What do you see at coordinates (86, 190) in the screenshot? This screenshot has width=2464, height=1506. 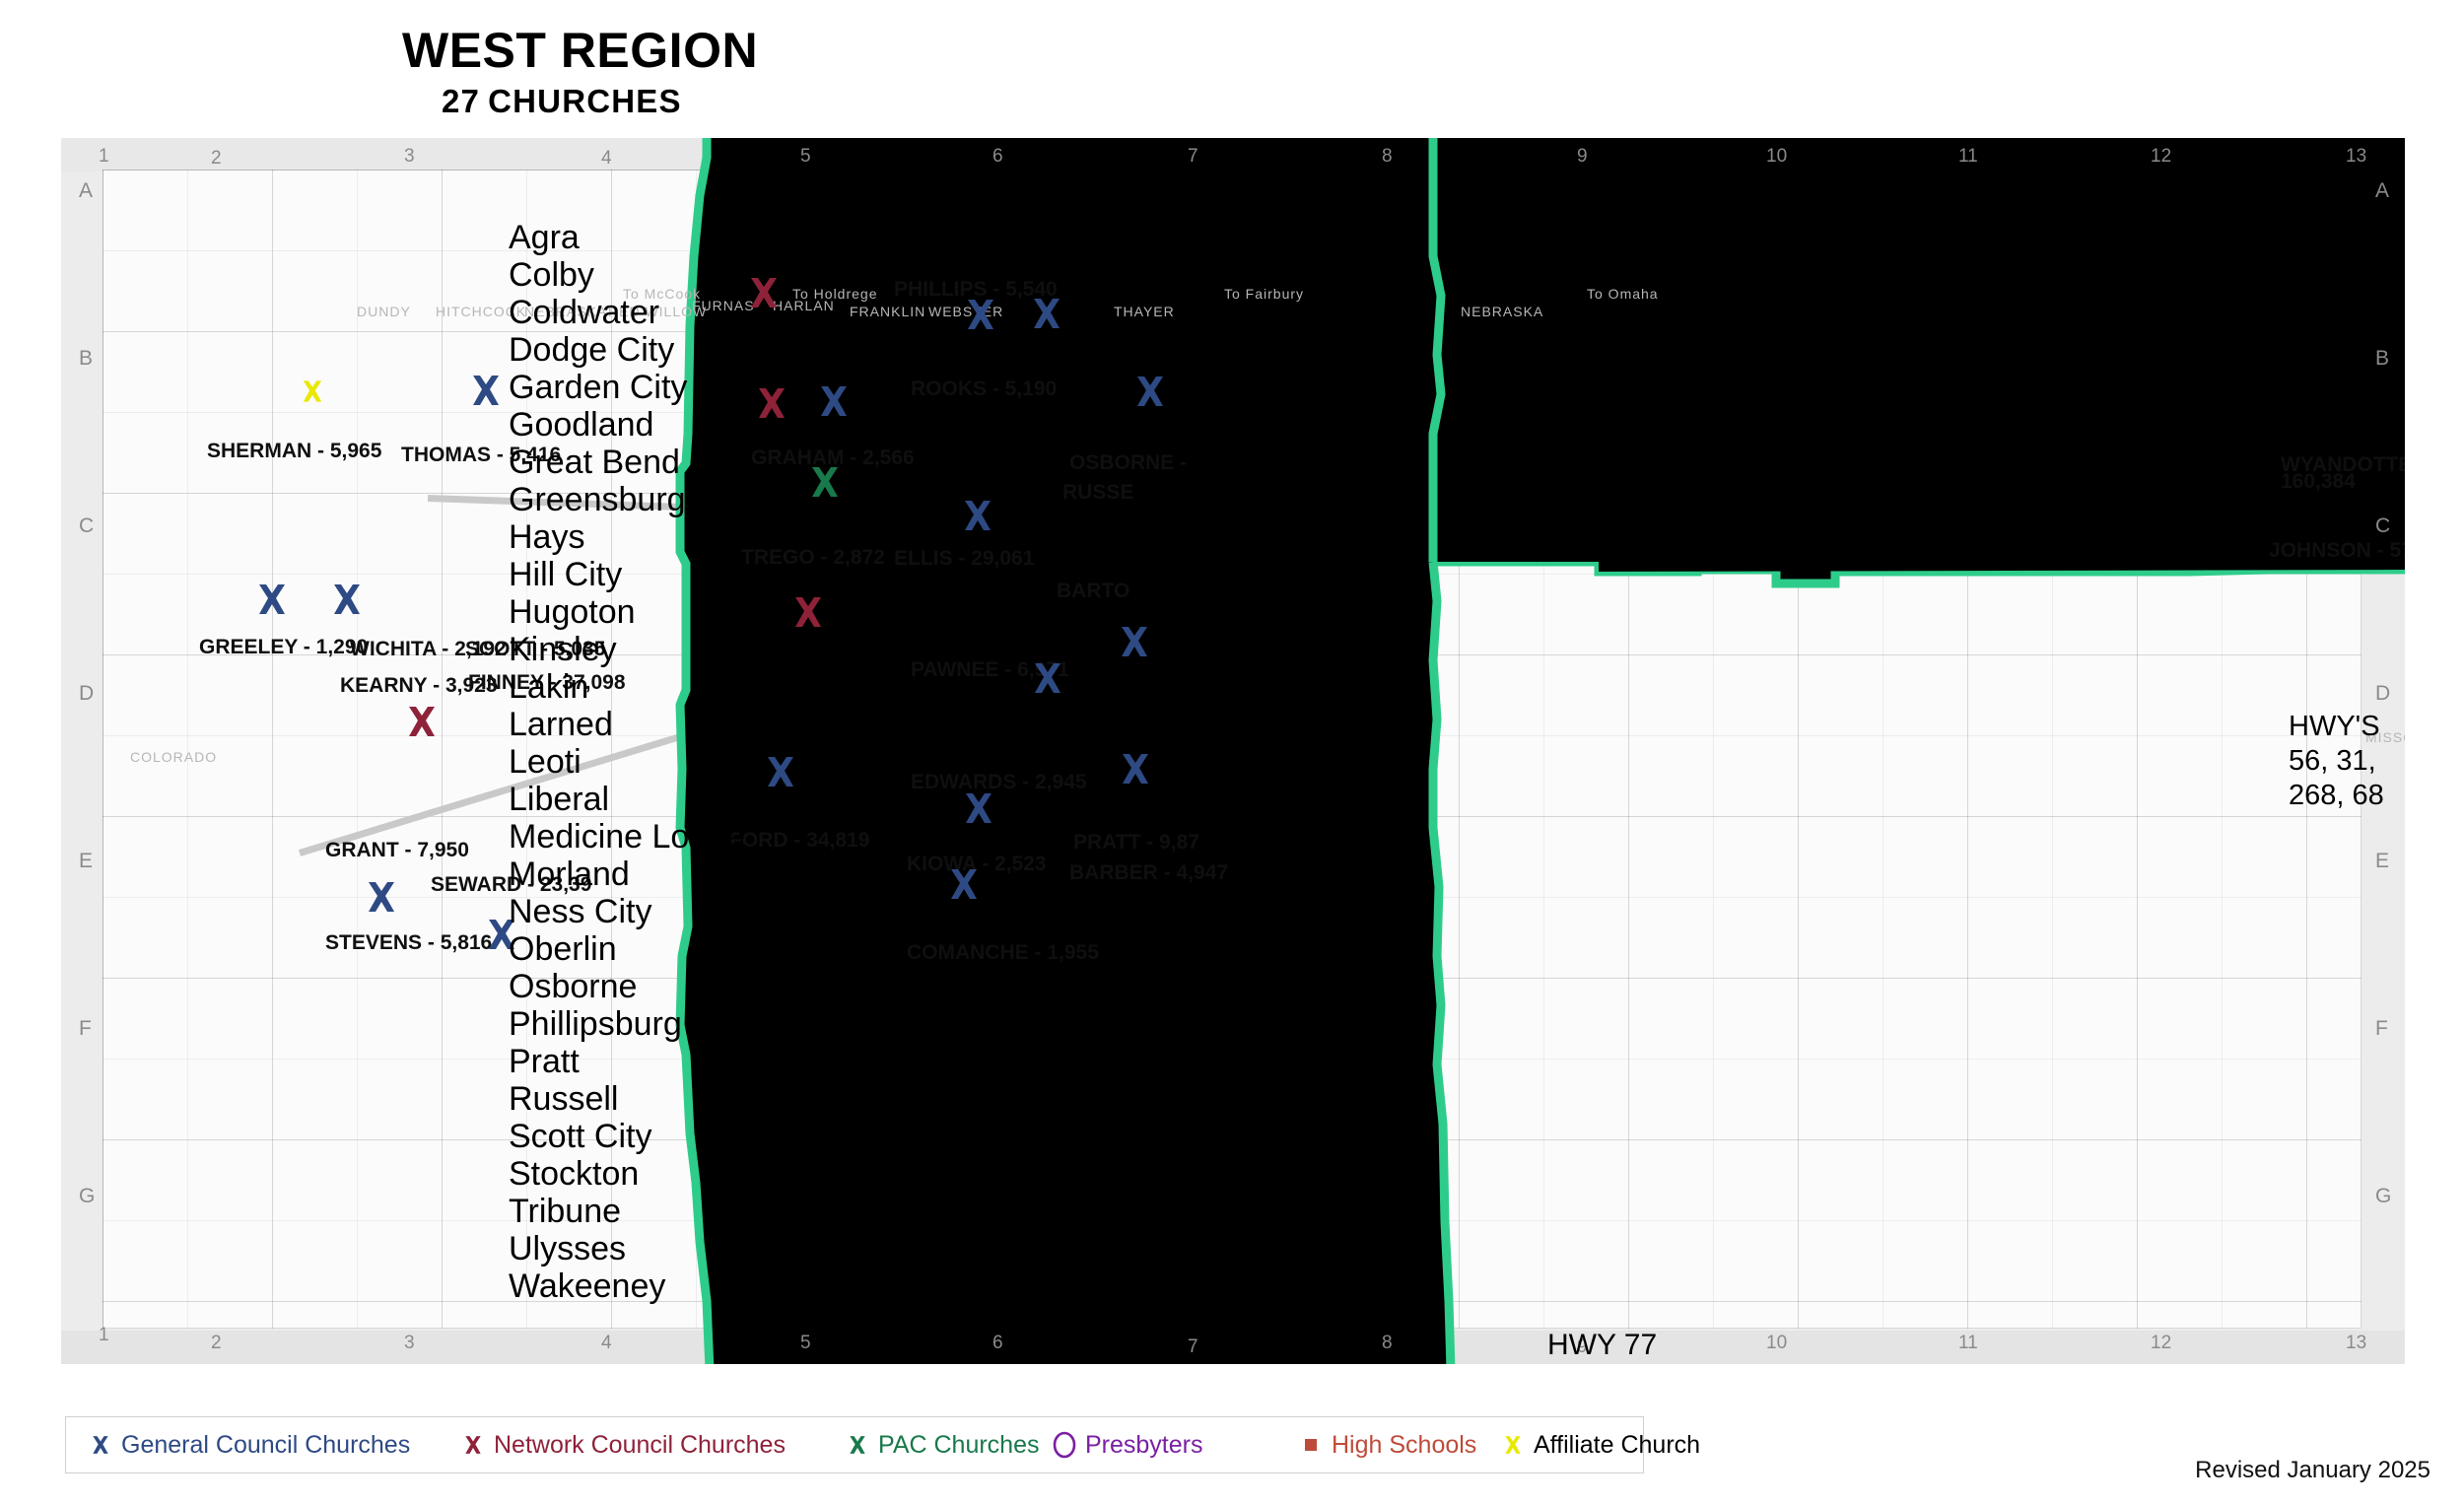 I see `ruler-left-A: A` at bounding box center [86, 190].